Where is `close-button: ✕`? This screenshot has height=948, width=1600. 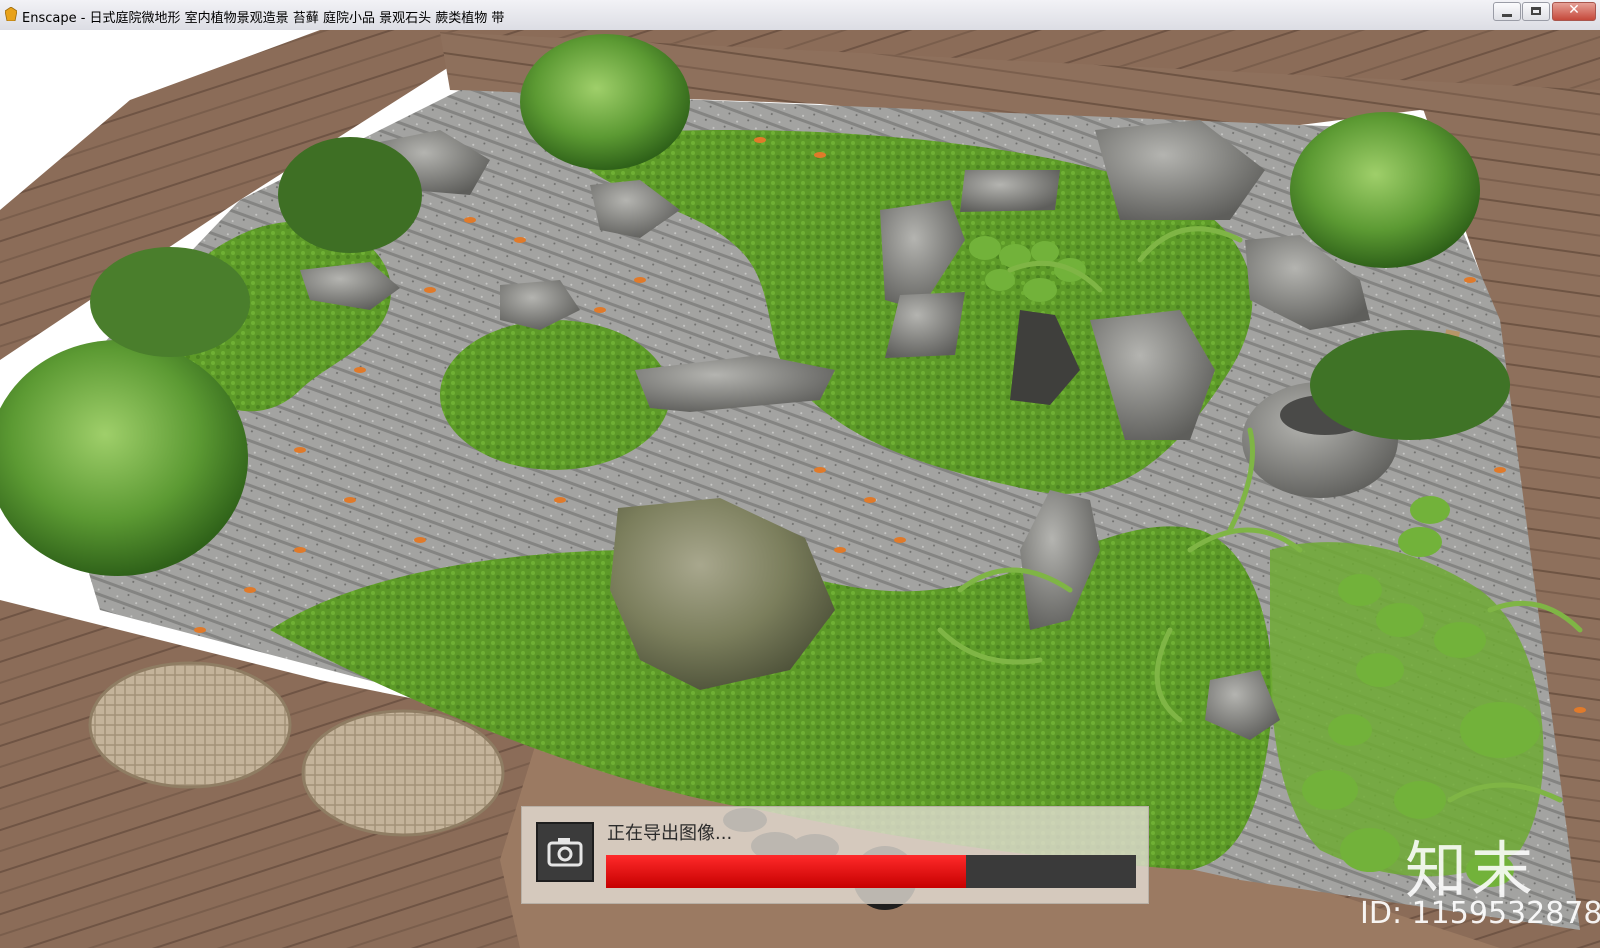
close-button: ✕ is located at coordinates (1574, 11).